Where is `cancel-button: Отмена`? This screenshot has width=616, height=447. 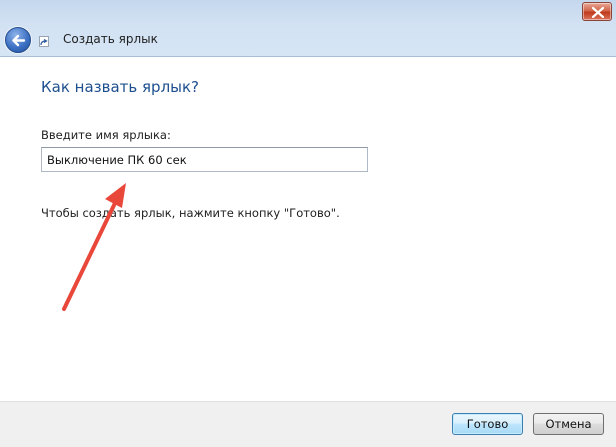
cancel-button: Отмена is located at coordinates (568, 424).